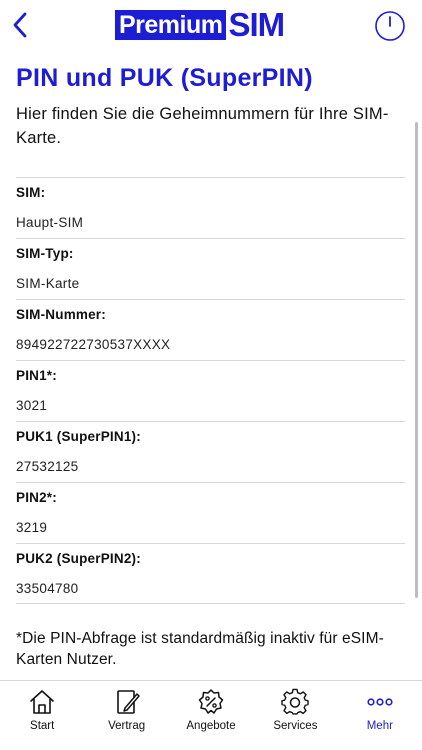 This screenshot has width=422, height=750. I want to click on detail-label: PIN2*:, so click(36, 497).